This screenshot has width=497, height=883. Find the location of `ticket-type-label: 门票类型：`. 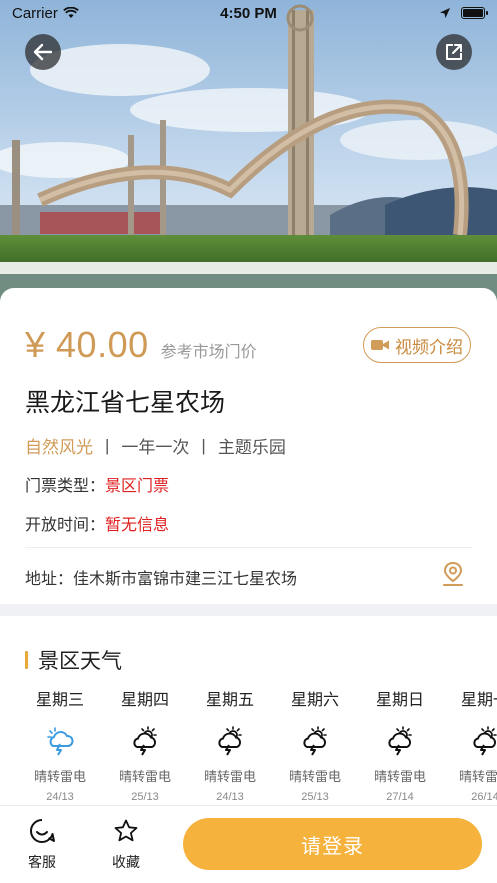

ticket-type-label: 门票类型： is located at coordinates (65, 486).